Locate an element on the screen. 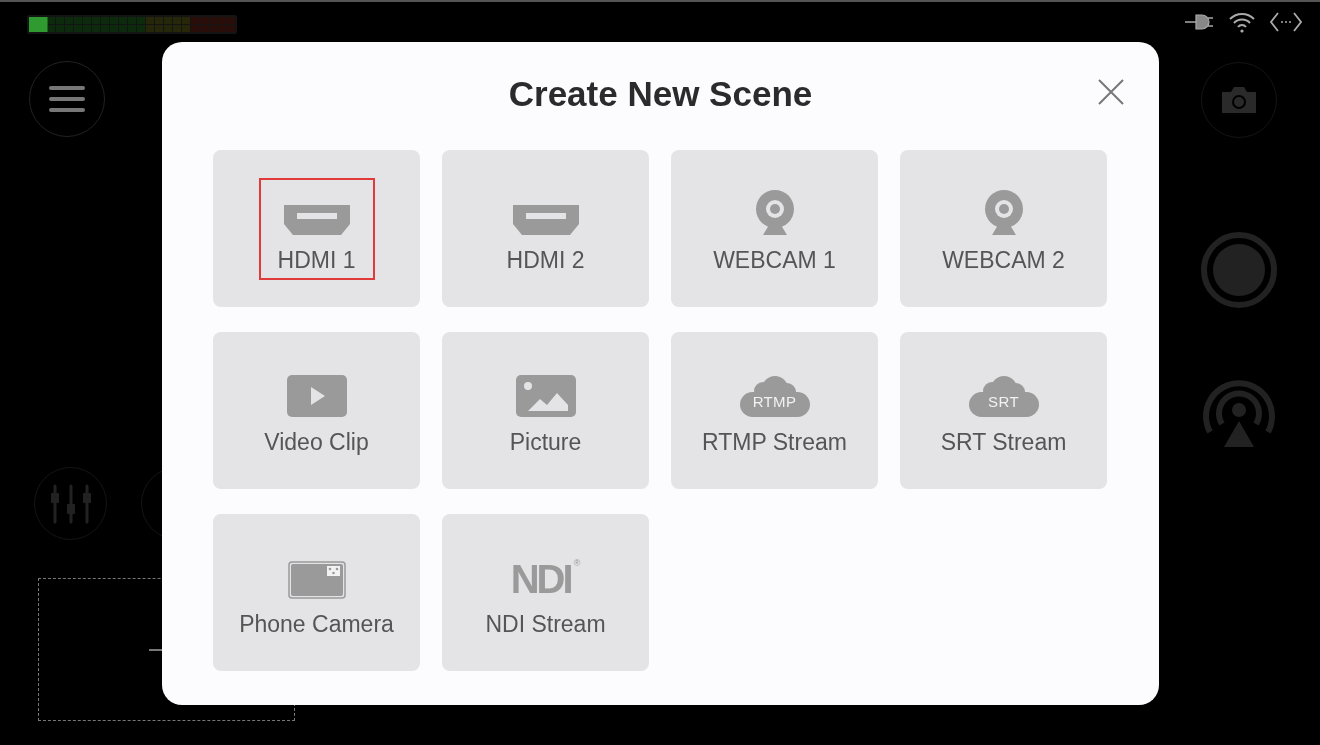 The width and height of the screenshot is (1320, 745). source-label: HDMI 2 is located at coordinates (545, 260).